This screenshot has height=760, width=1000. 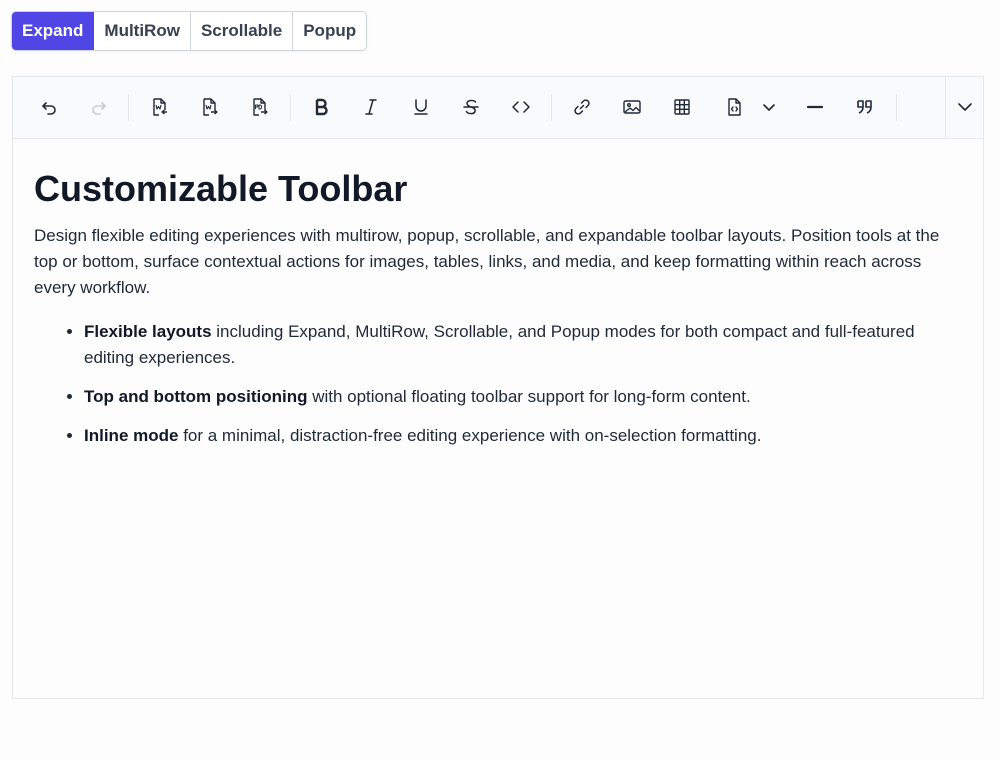 I want to click on horizontal-line-button, so click(x=815, y=107).